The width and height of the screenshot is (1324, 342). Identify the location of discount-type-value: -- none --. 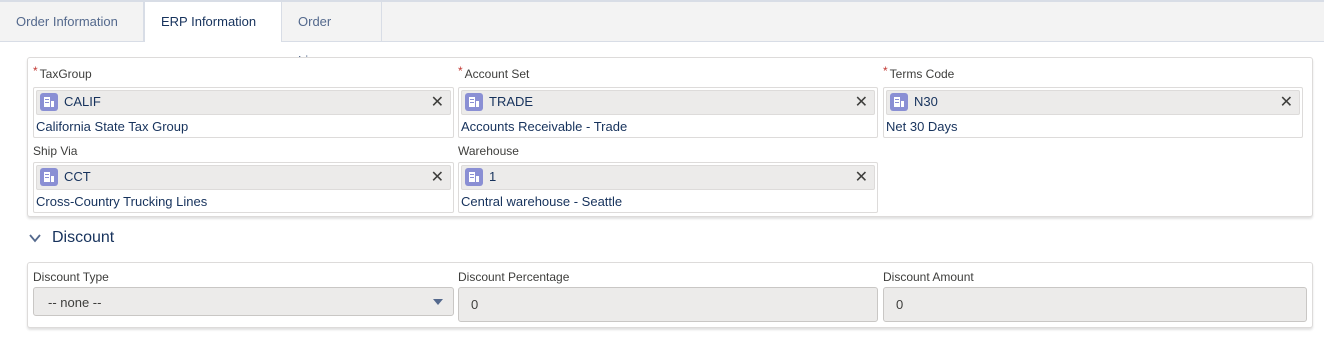
(75, 302).